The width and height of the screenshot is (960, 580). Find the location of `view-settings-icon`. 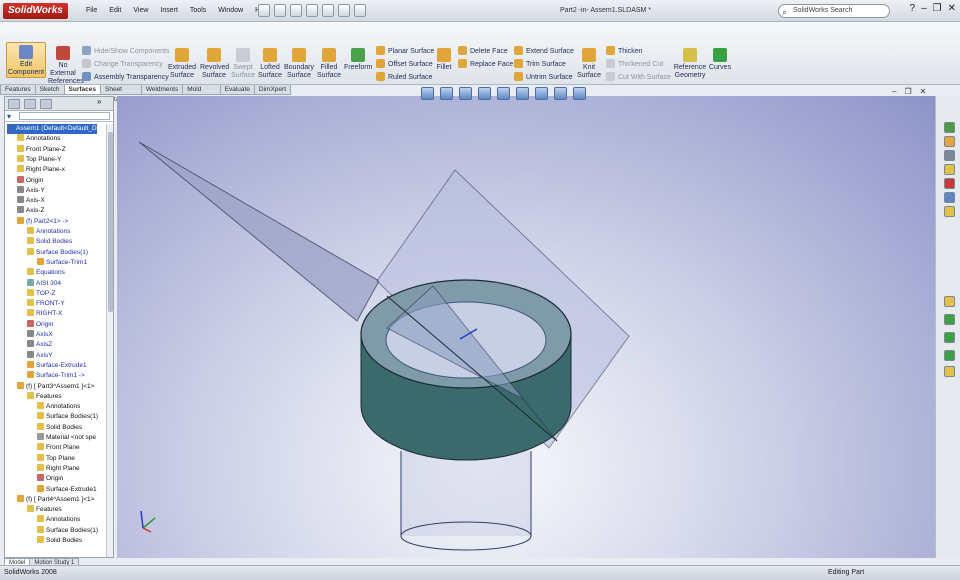

view-settings-icon is located at coordinates (579, 93).